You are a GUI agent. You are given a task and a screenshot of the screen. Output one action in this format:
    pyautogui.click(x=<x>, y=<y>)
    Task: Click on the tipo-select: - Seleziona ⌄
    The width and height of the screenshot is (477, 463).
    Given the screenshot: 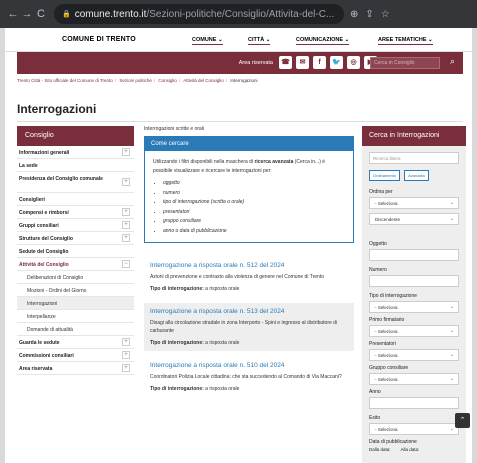 What is the action you would take?
    pyautogui.click(x=414, y=307)
    